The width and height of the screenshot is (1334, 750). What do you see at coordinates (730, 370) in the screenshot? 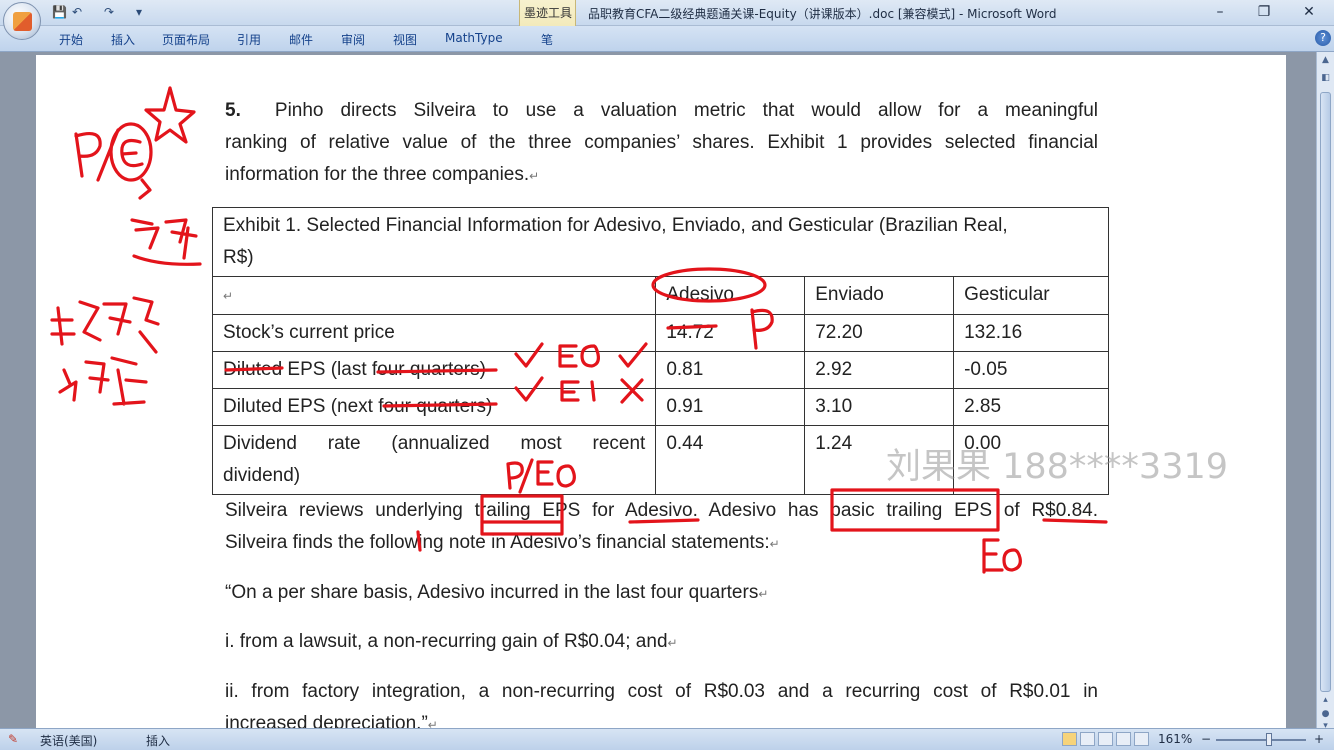
I see `table-cell: 0.81` at bounding box center [730, 370].